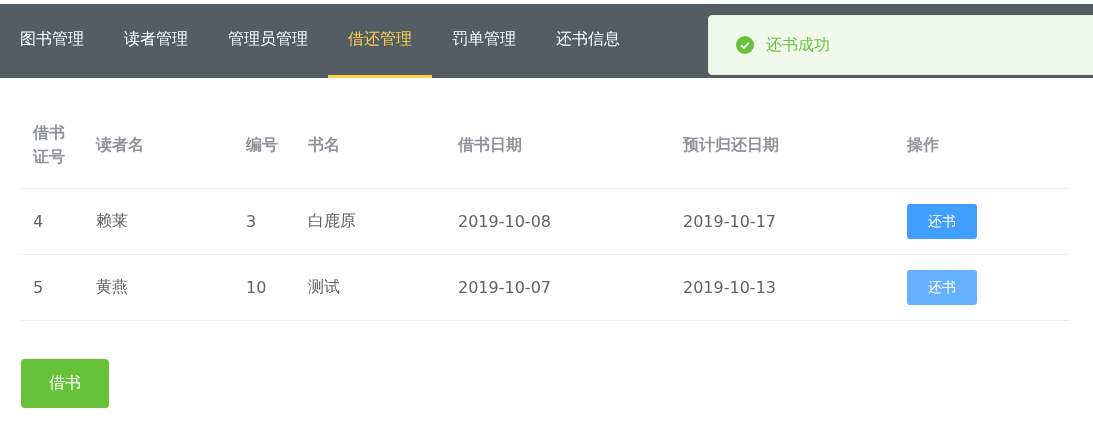 This screenshot has width=1093, height=435. Describe the element at coordinates (256, 287) in the screenshot. I see `table-cell-text: 10` at that location.